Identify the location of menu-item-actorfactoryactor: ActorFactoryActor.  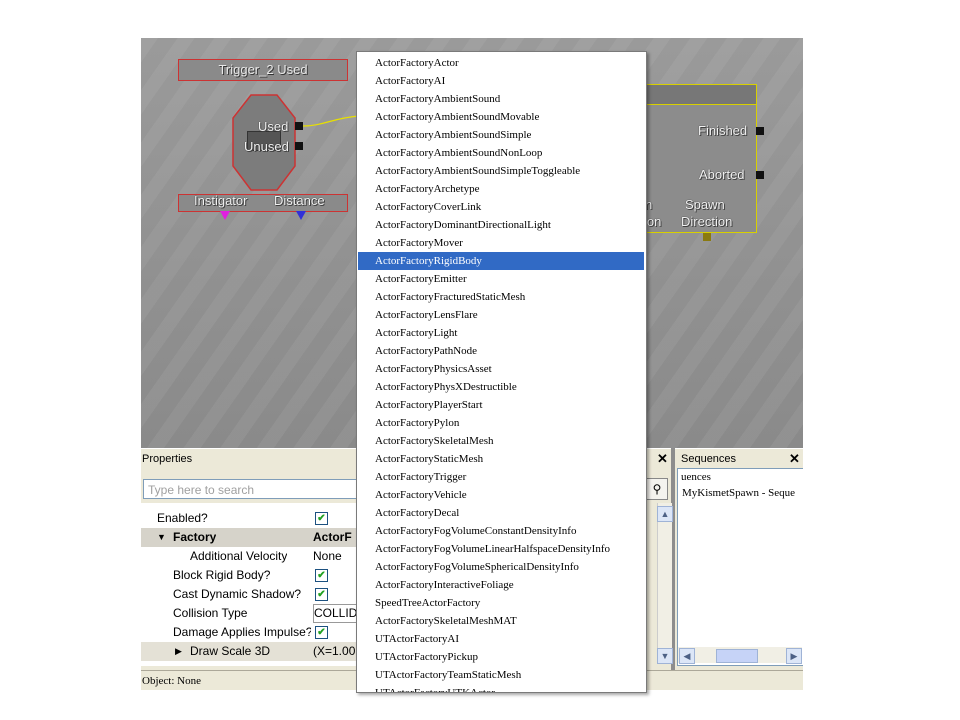
(501, 63).